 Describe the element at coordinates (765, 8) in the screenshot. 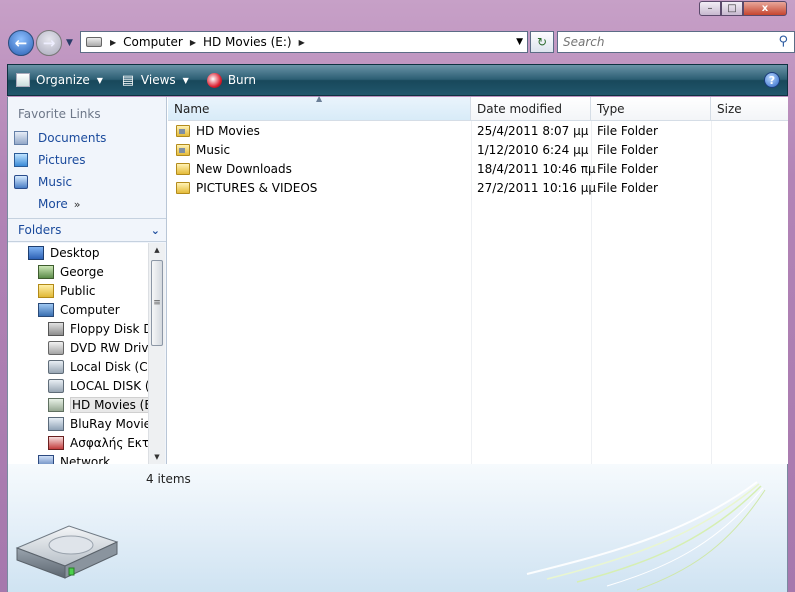

I see `close-button: x` at that location.